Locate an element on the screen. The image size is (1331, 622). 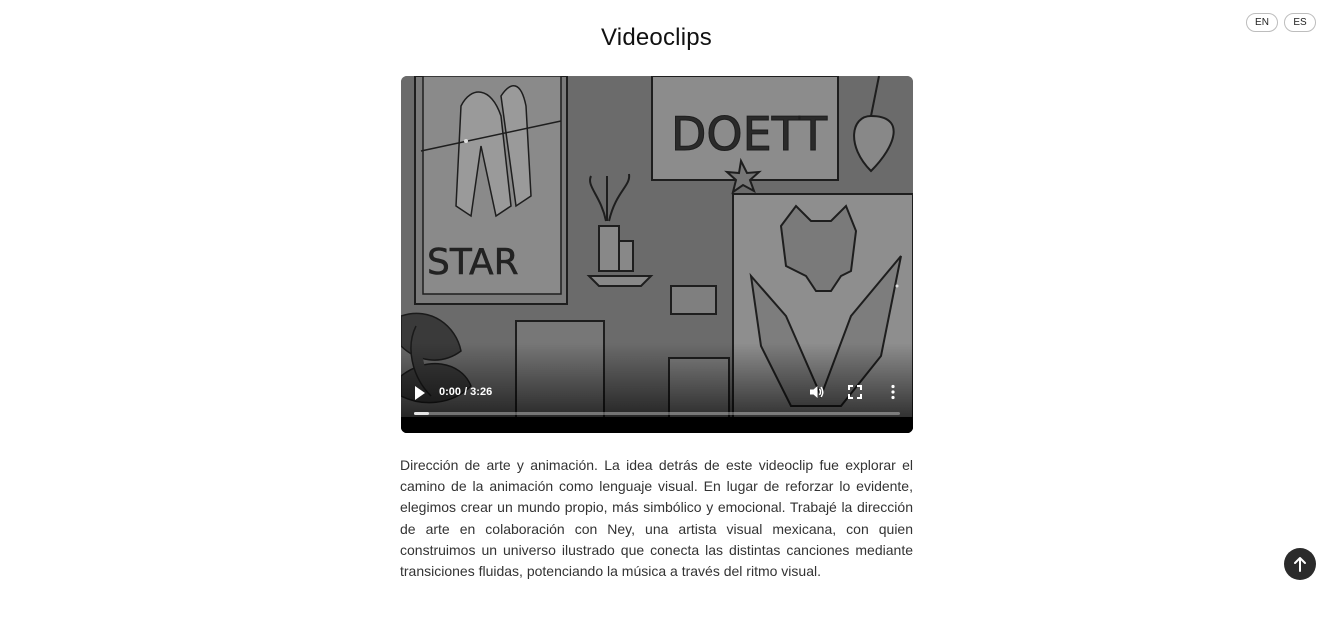
back-to-top-button is located at coordinates (1300, 564).